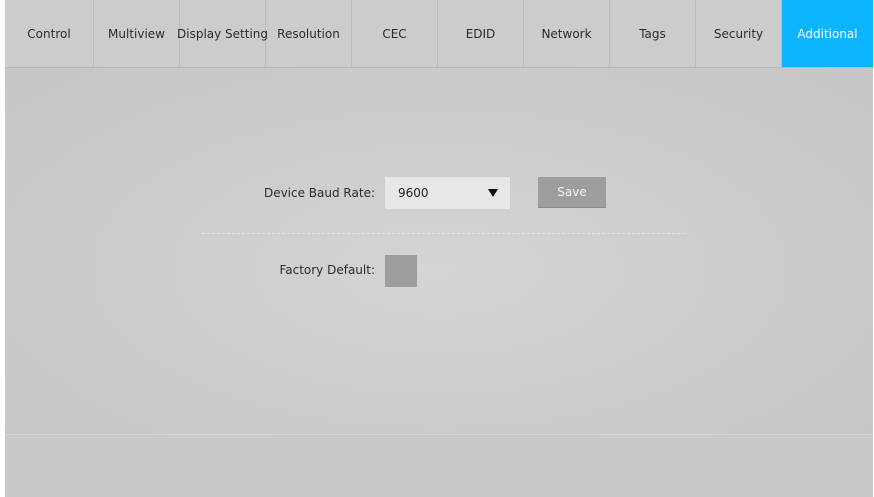 The height and width of the screenshot is (497, 874). I want to click on factory-default-button, so click(401, 271).